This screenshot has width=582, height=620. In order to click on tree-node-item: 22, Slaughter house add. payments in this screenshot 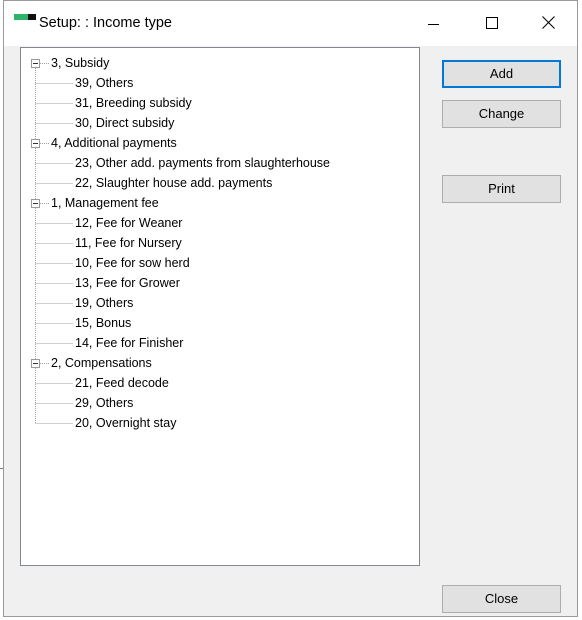, I will do `click(173, 183)`.